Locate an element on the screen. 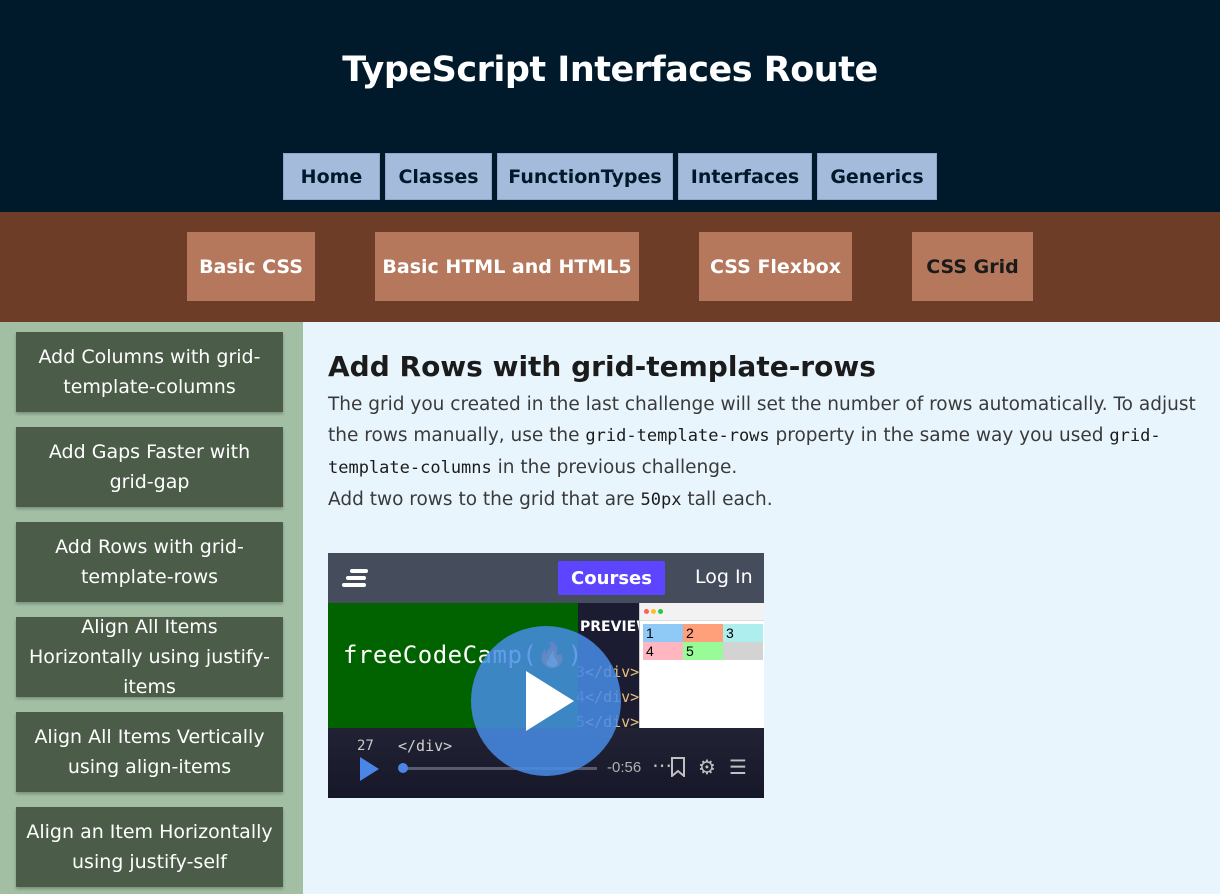  play-icon is located at coordinates (369, 769).